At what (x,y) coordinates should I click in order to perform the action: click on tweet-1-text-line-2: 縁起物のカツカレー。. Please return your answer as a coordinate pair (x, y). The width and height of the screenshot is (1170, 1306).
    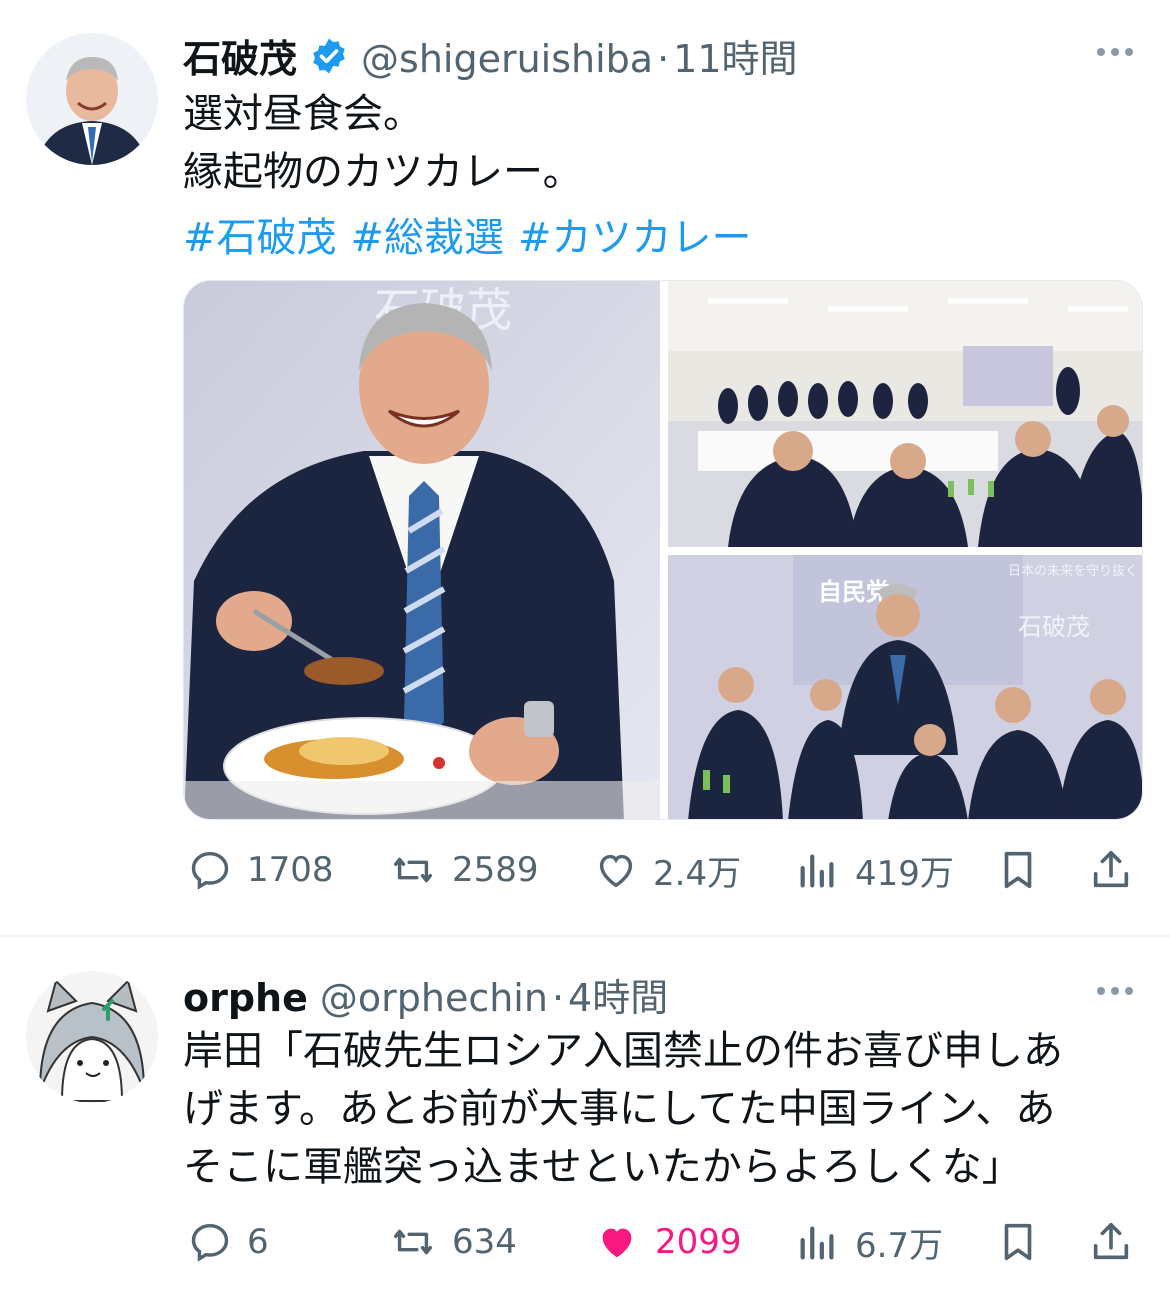
    Looking at the image, I should click on (383, 172).